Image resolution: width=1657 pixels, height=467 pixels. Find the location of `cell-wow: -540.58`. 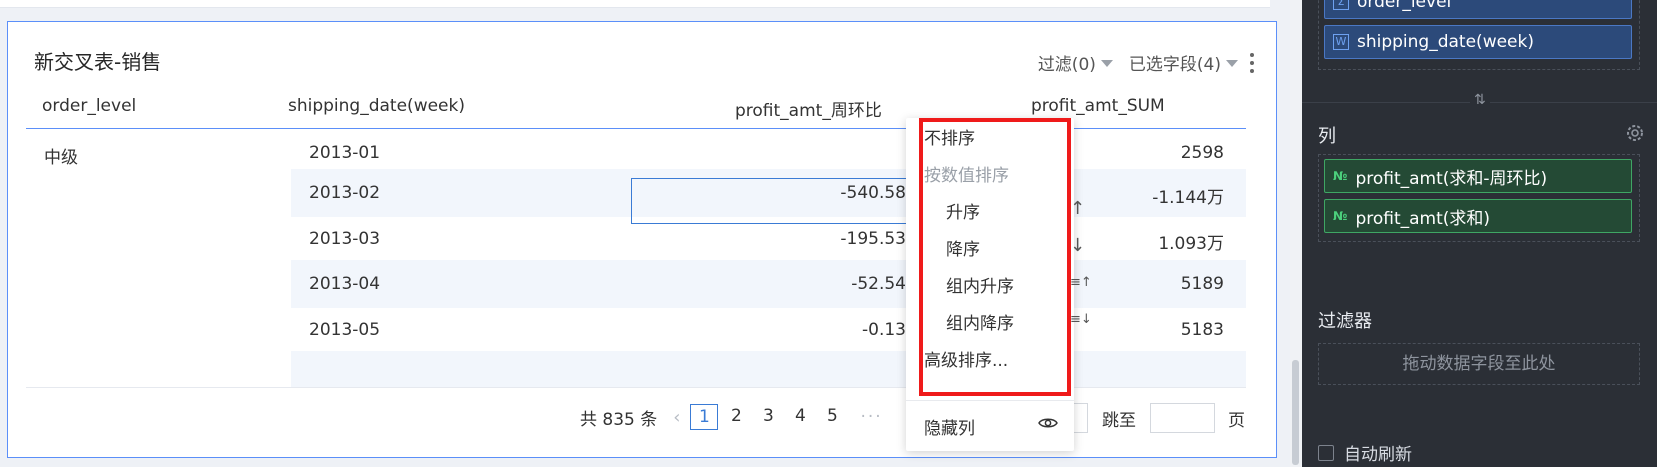

cell-wow: -540.58 is located at coordinates (873, 193).